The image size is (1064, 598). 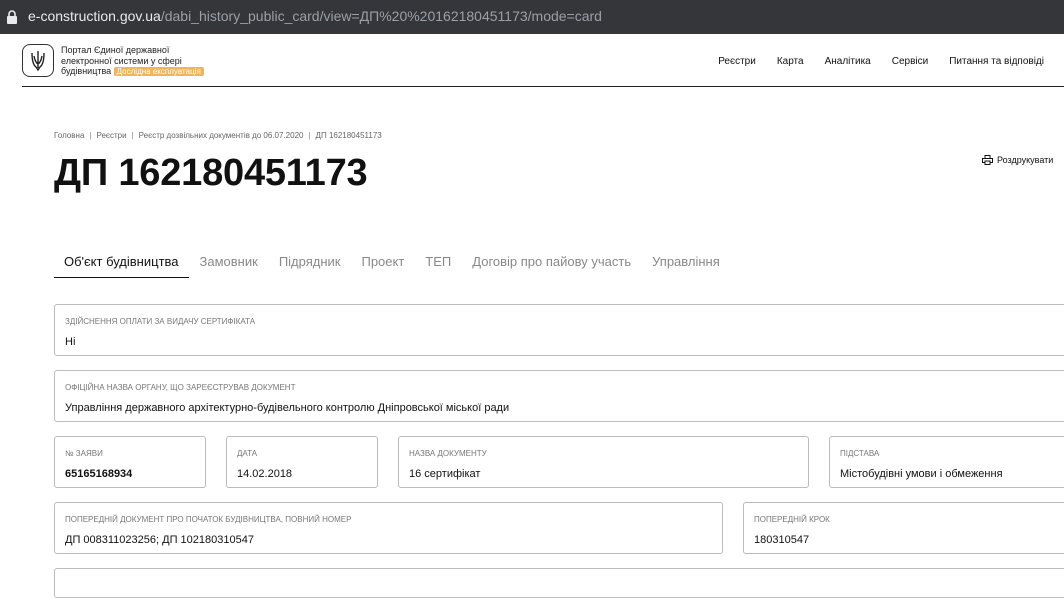 What do you see at coordinates (115, 50) in the screenshot?
I see `portal-line-1: Портал Єдиної державної` at bounding box center [115, 50].